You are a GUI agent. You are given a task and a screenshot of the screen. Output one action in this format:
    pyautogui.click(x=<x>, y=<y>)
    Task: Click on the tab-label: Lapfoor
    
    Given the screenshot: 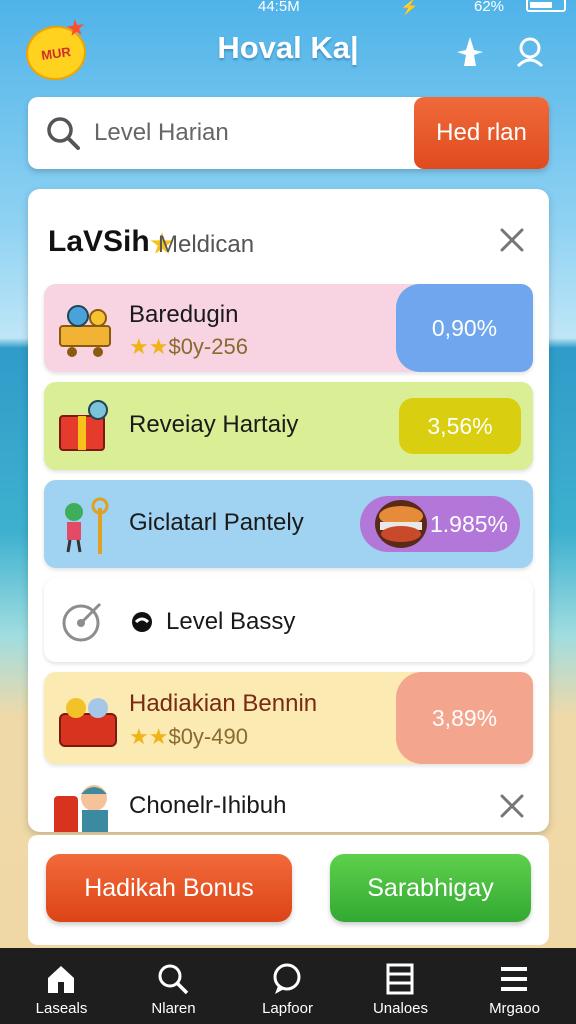 What is the action you would take?
    pyautogui.click(x=287, y=1008)
    